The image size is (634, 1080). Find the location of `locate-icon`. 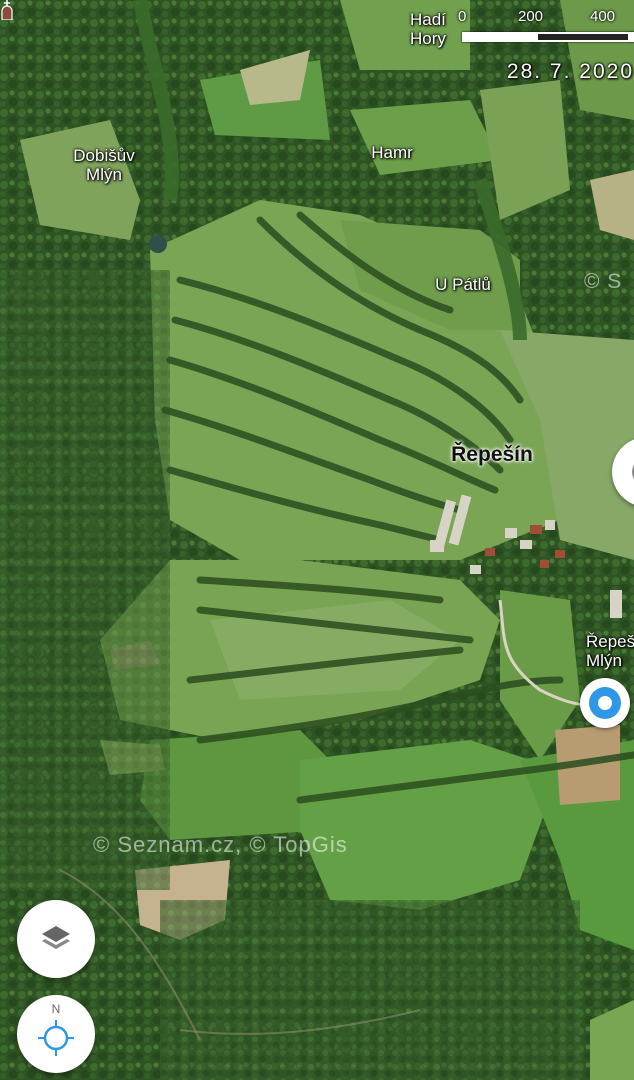

locate-icon is located at coordinates (56, 1038).